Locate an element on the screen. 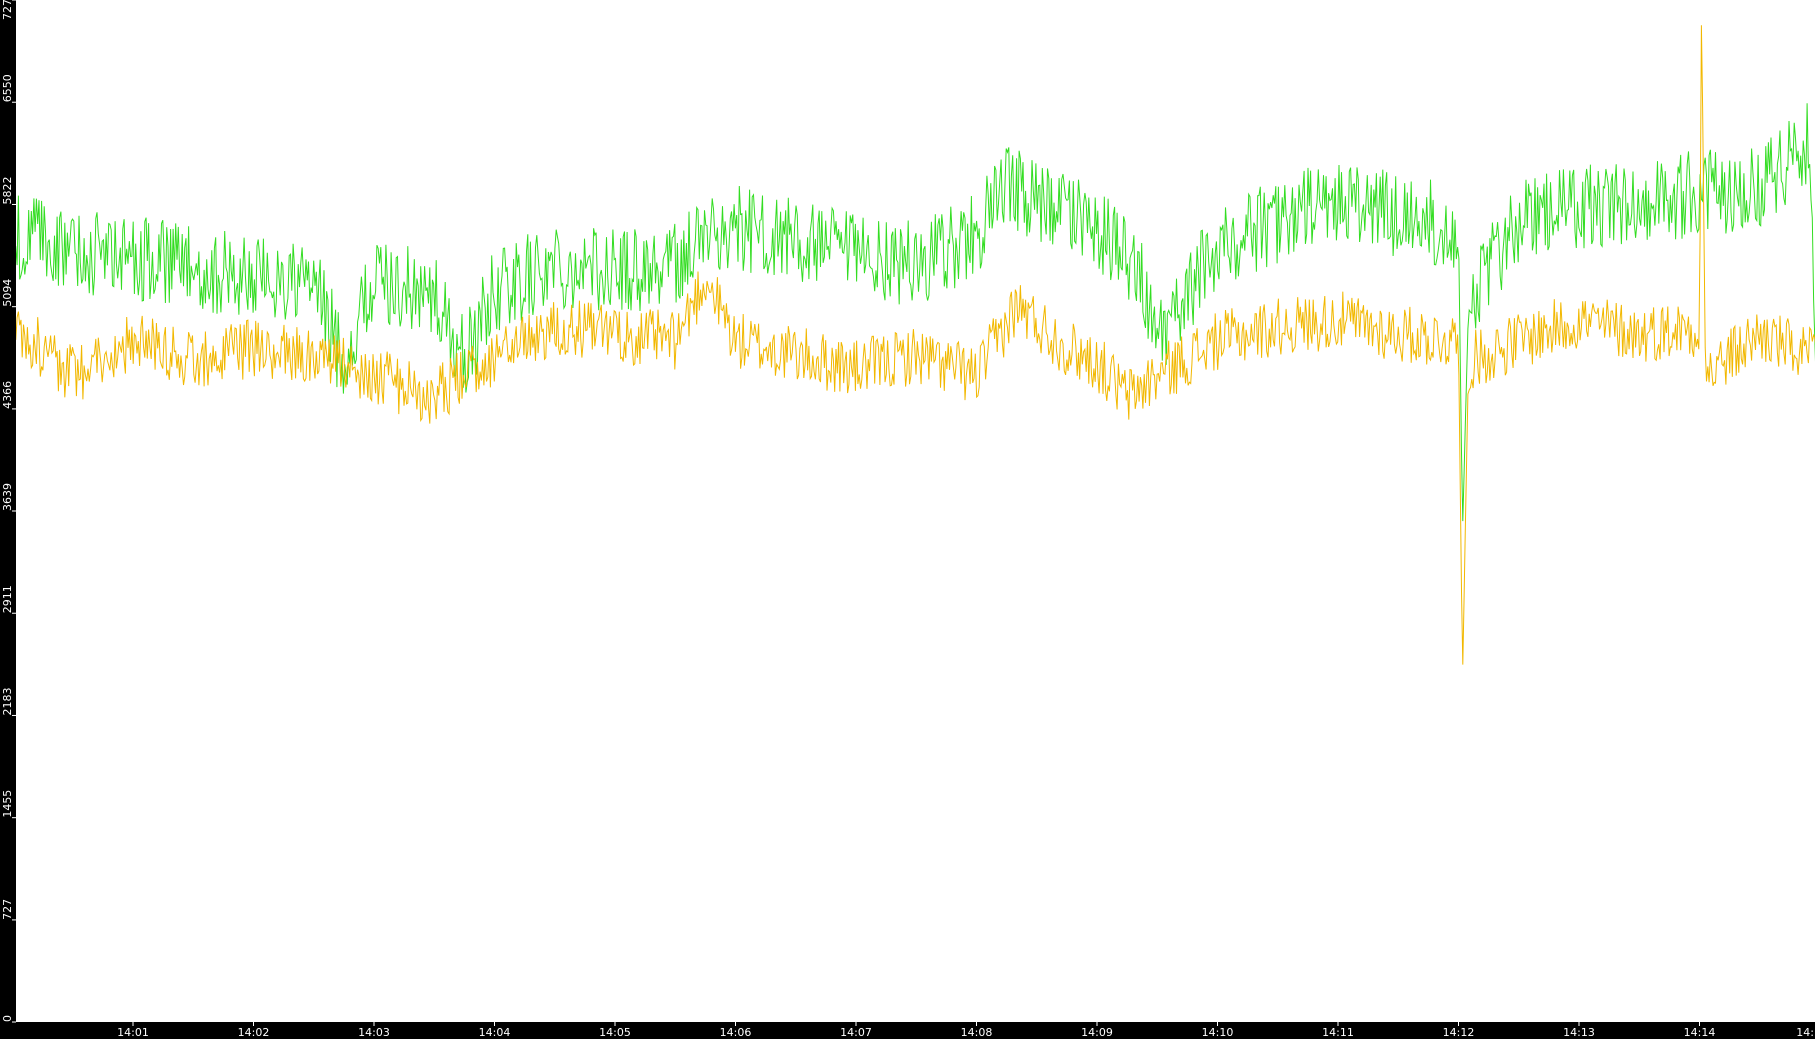 The image size is (1815, 1039). x-tick-label: 14:09 is located at coordinates (1097, 1032).